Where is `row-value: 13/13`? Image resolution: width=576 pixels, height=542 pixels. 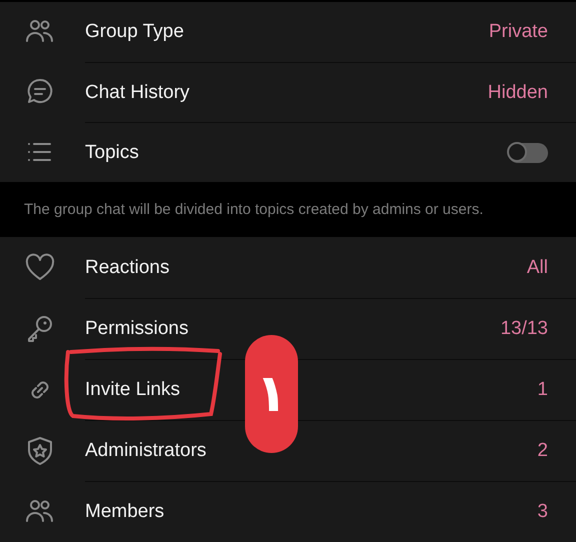
row-value: 13/13 is located at coordinates (524, 329).